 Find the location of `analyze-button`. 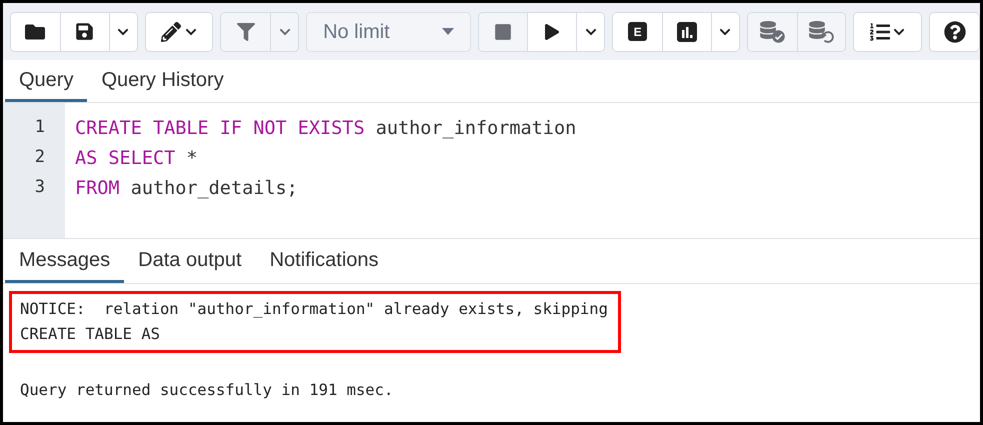

analyze-button is located at coordinates (686, 31).